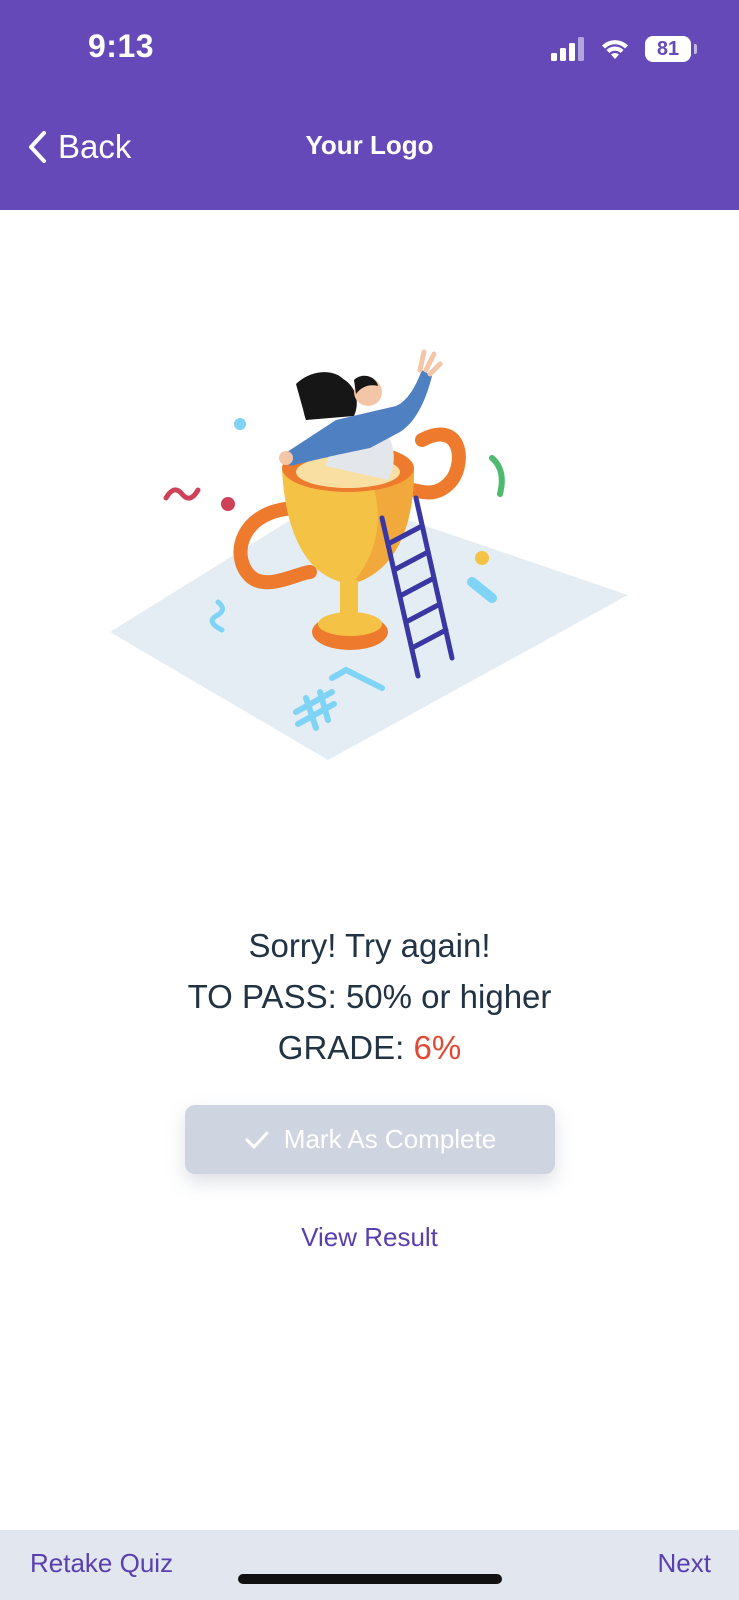  I want to click on home-indicator, so click(370, 1579).